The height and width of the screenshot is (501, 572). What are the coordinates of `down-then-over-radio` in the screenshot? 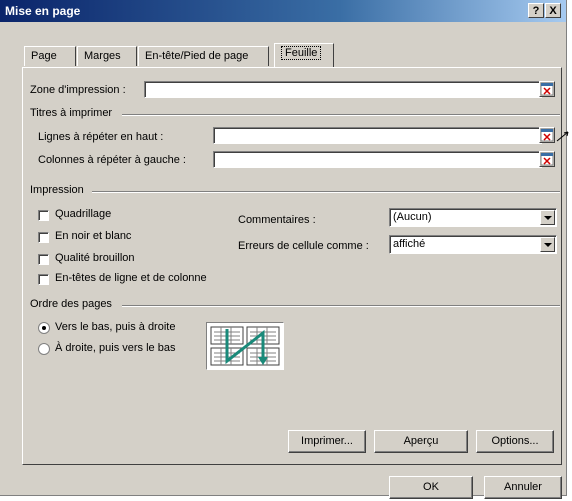 It's located at (44, 328).